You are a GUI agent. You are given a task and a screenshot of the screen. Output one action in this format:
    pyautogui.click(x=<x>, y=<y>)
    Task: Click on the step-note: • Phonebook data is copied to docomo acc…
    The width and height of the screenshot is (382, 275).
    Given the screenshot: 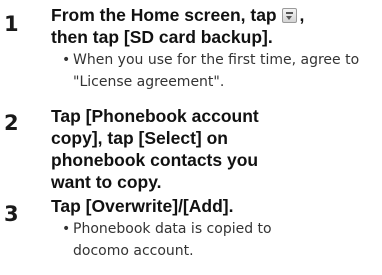 What is the action you would take?
    pyautogui.click(x=194, y=240)
    